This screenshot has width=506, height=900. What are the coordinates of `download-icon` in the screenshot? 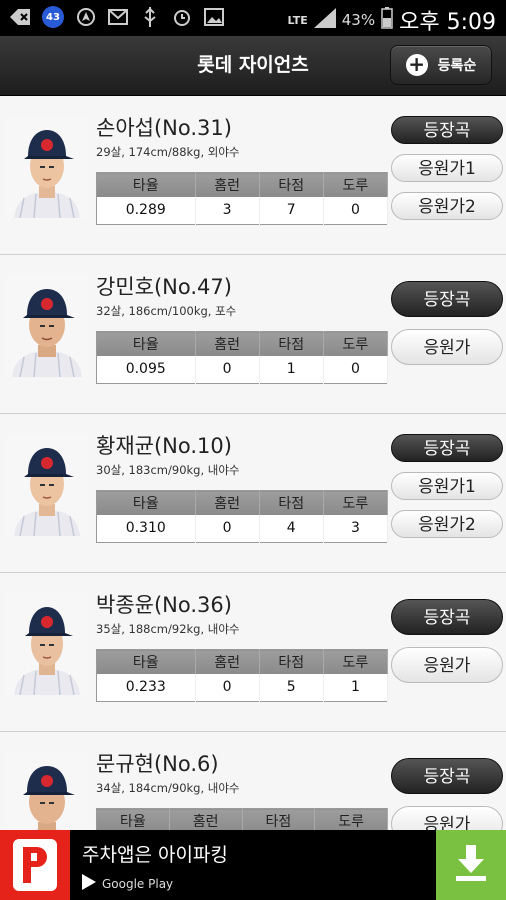 It's located at (471, 865).